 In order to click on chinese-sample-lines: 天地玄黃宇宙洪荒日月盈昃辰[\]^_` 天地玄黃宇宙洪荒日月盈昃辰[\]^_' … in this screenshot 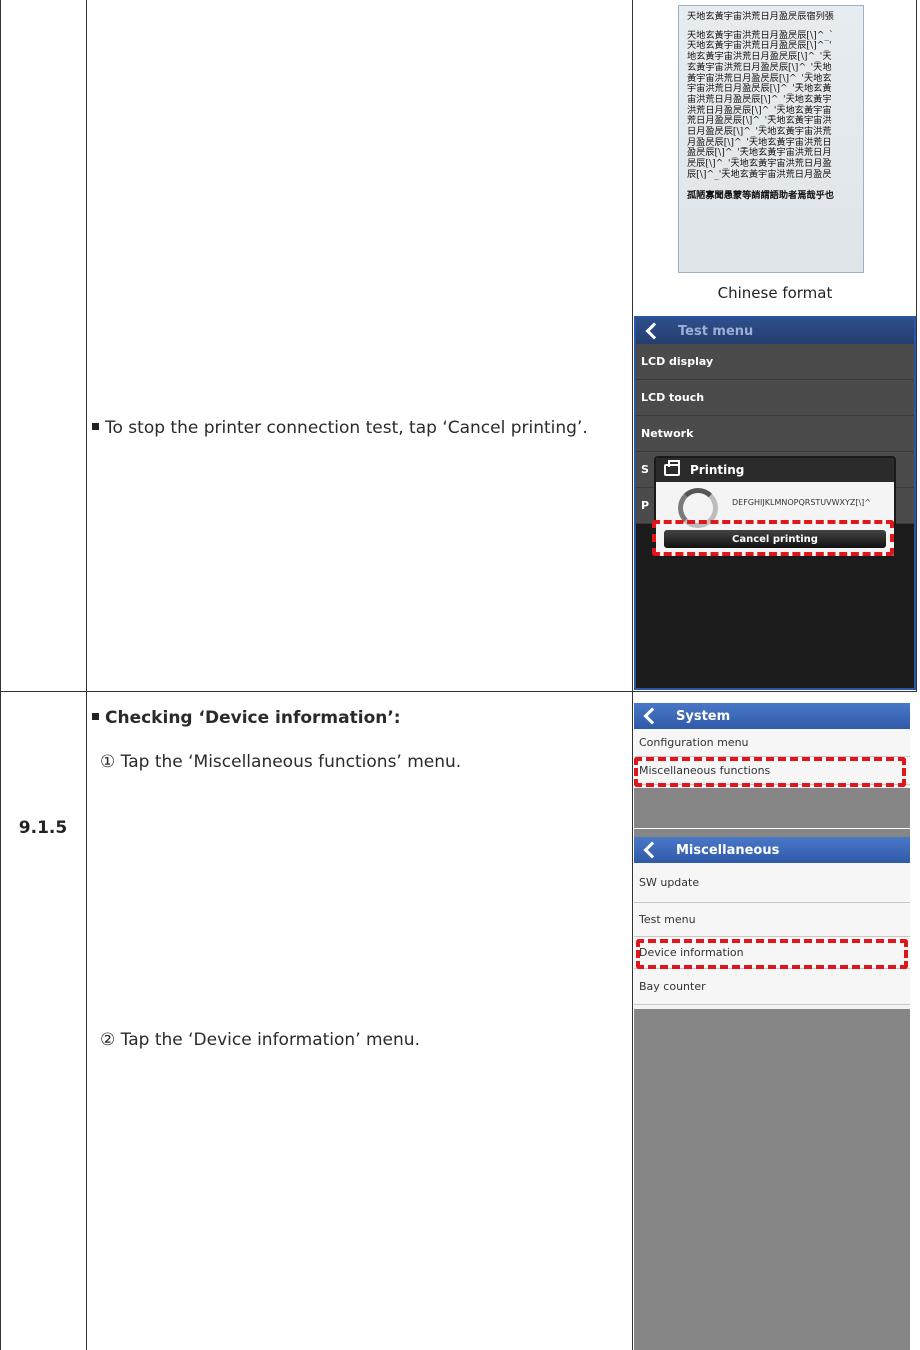, I will do `click(771, 105)`.